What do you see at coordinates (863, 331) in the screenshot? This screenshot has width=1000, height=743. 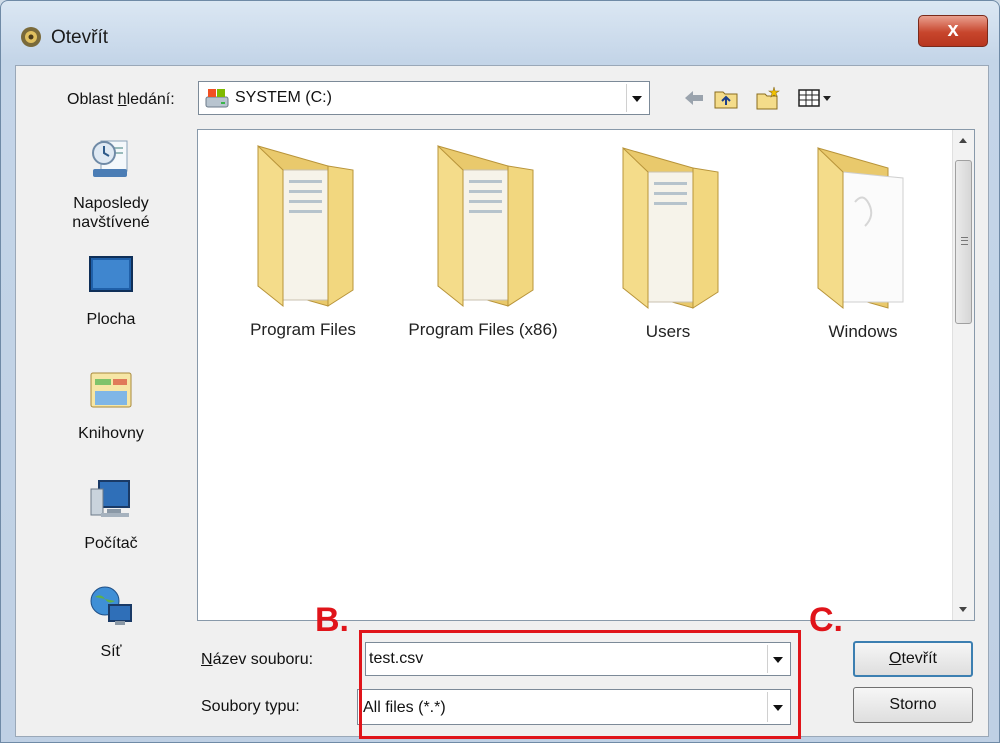 I see `file-item-label: Windows` at bounding box center [863, 331].